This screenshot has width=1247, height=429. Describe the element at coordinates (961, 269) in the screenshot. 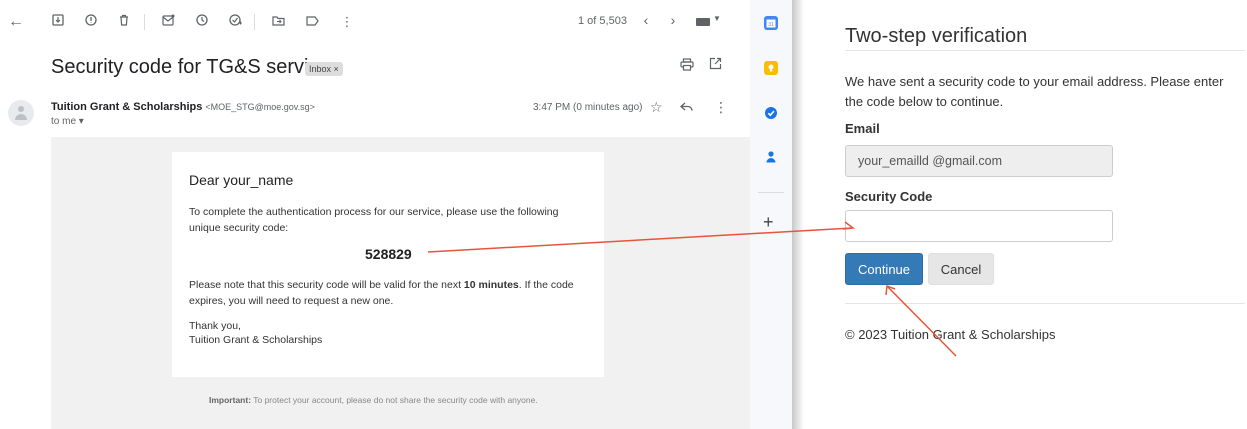

I see `cancel-button: Cancel` at that location.